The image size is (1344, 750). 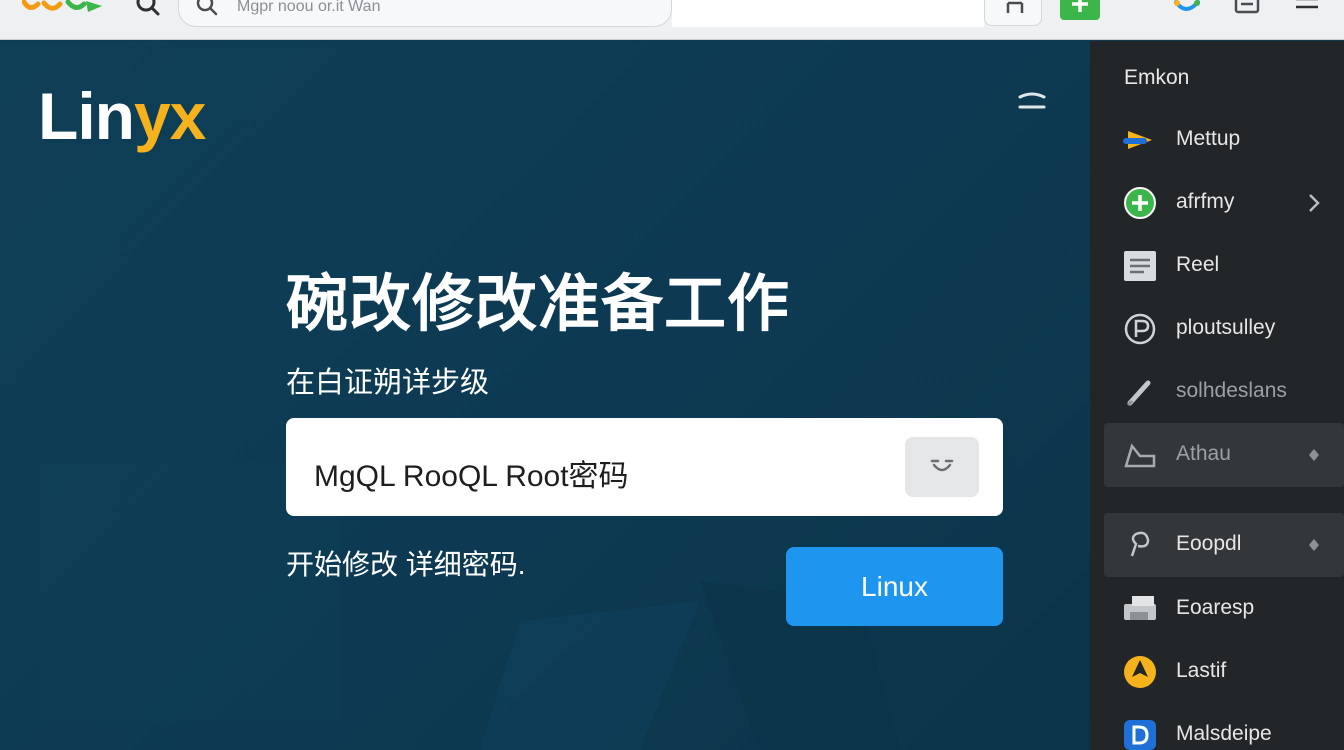 I want to click on sidebar-item-athau: Athau, so click(x=1224, y=455).